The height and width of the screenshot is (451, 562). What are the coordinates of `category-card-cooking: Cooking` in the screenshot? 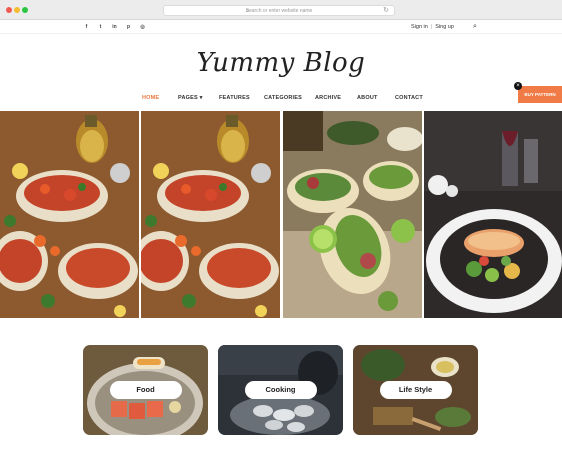 It's located at (280, 390).